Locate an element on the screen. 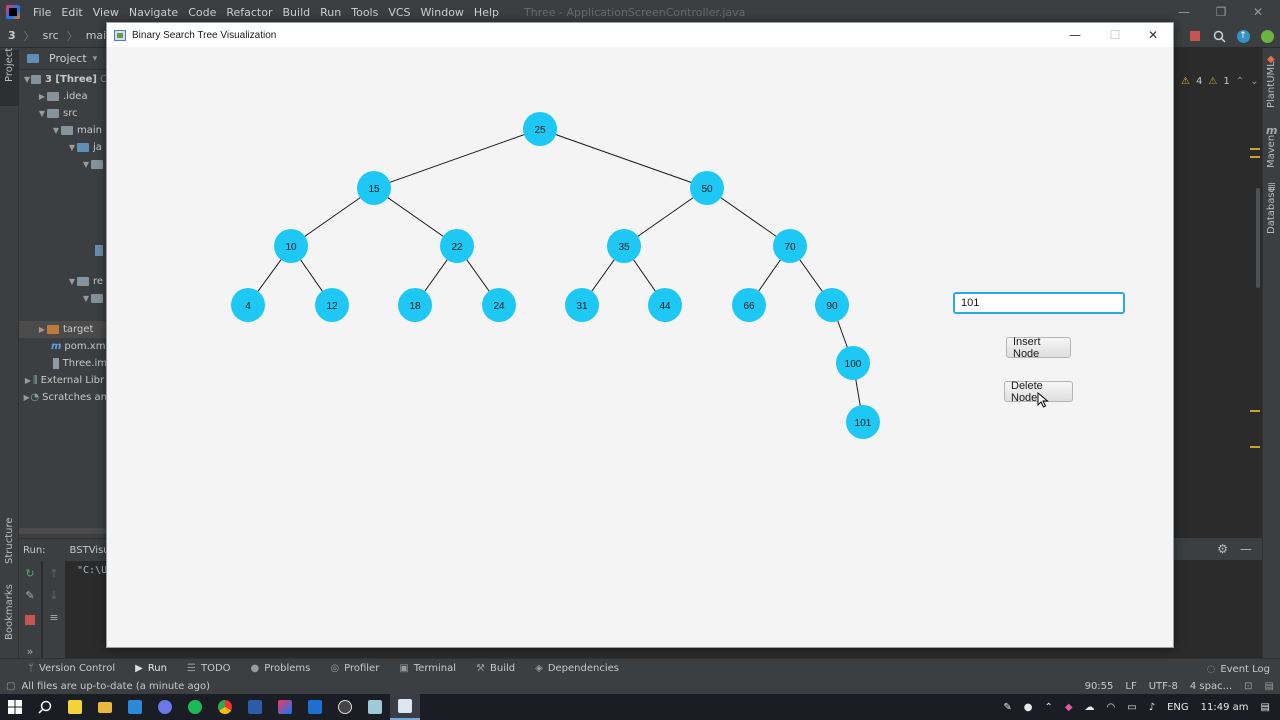 The width and height of the screenshot is (1280, 720). app-icon is located at coordinates (375, 707).